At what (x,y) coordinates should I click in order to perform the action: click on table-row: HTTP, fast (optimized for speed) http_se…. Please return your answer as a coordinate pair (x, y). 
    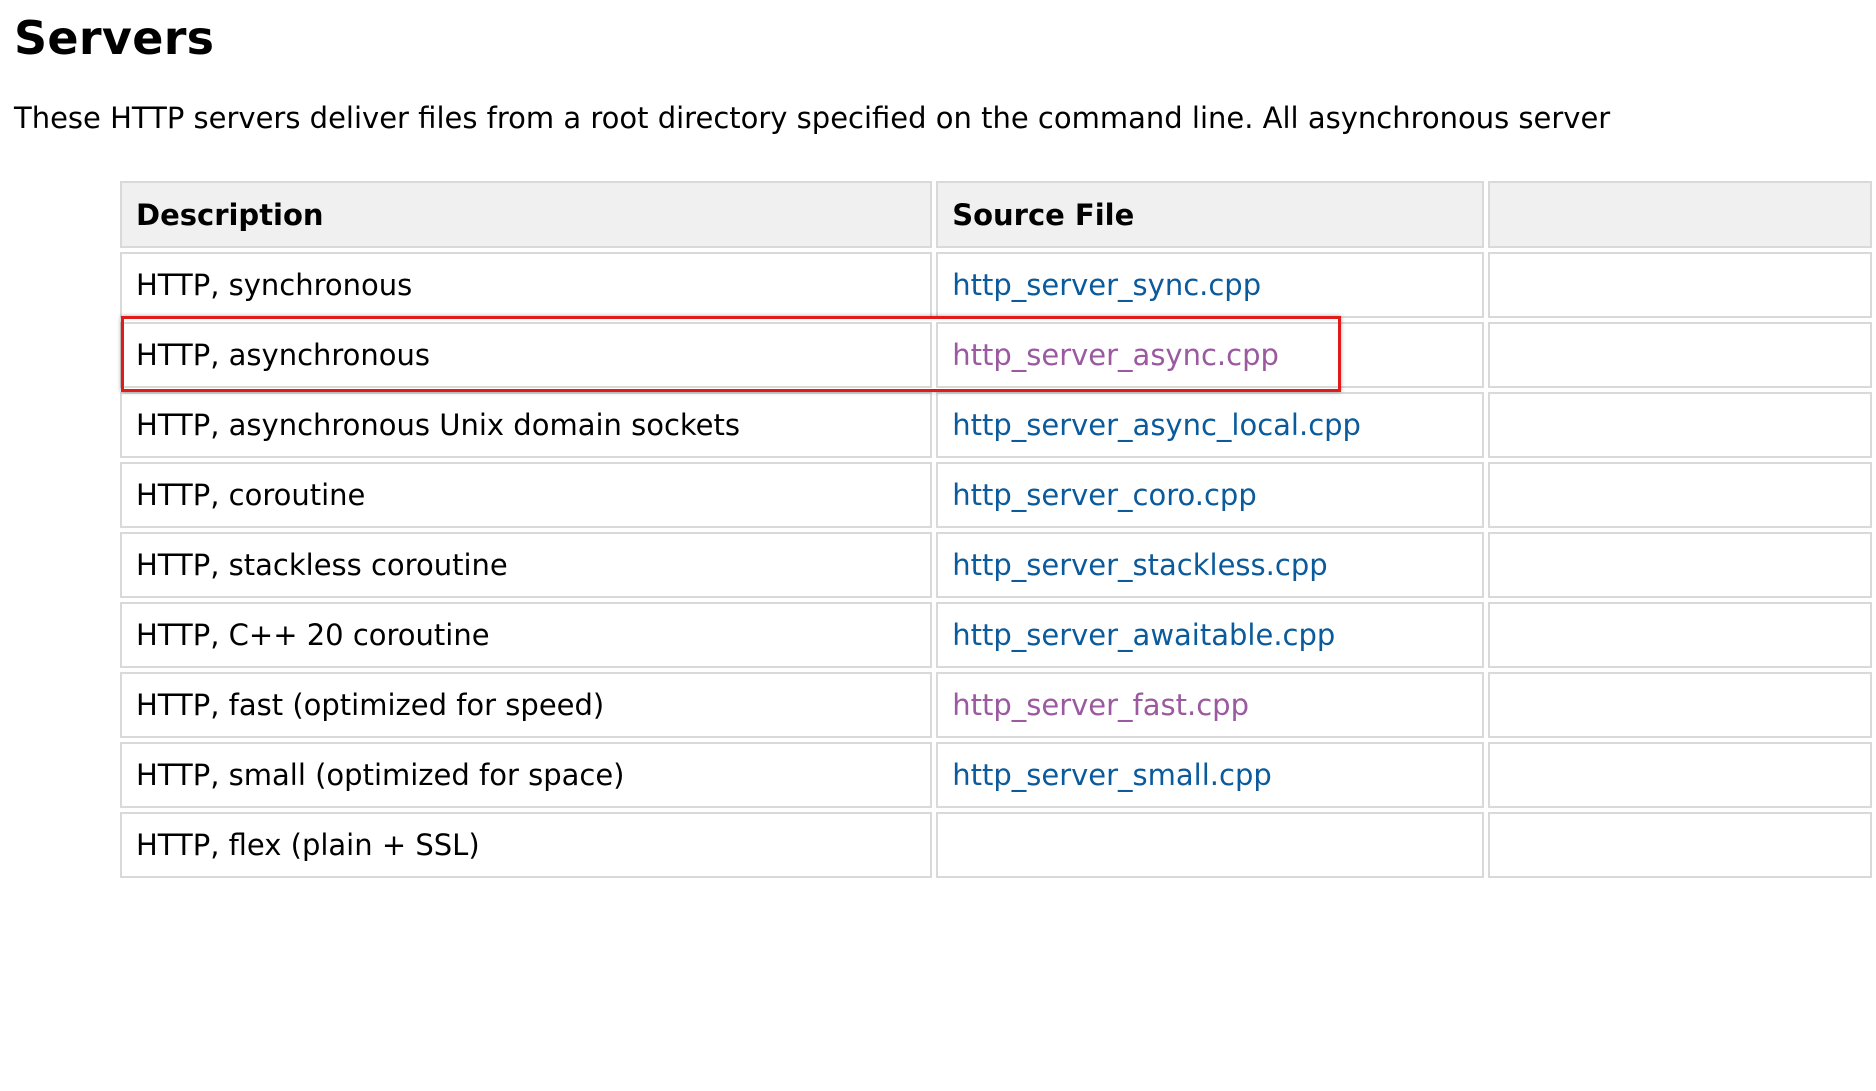
    Looking at the image, I should click on (996, 705).